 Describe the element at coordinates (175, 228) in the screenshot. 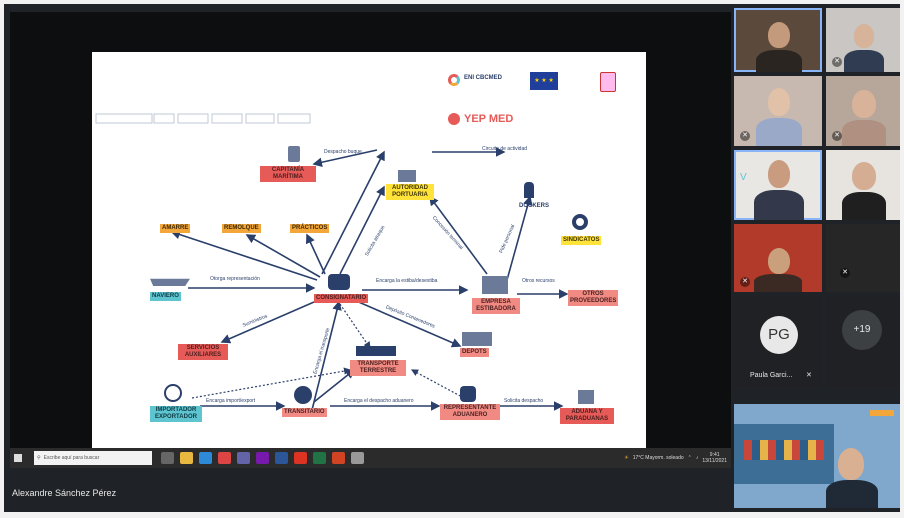

I see `node-amarre: AMARRE` at that location.